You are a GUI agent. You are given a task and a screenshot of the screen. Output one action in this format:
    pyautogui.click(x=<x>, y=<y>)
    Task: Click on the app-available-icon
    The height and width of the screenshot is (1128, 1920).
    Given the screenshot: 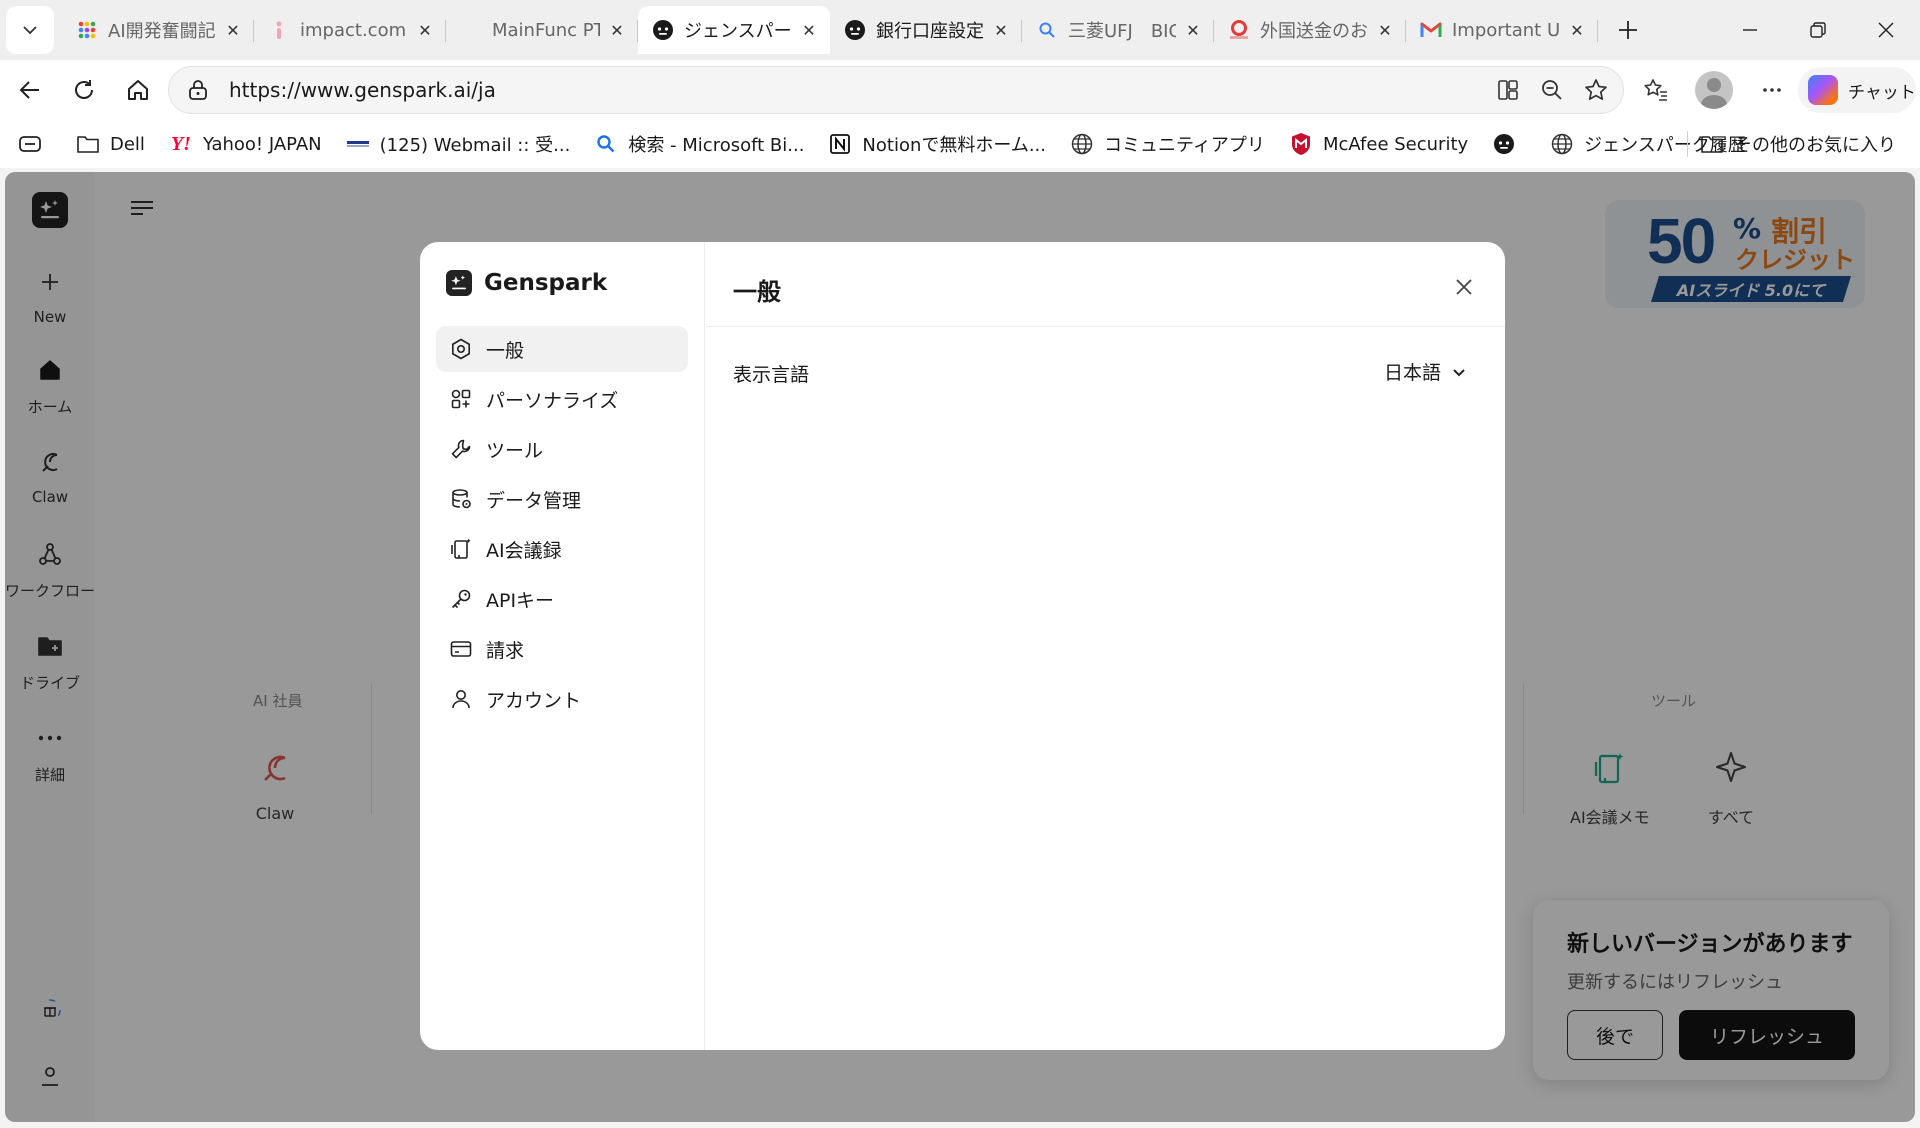 What is the action you would take?
    pyautogui.click(x=1508, y=90)
    